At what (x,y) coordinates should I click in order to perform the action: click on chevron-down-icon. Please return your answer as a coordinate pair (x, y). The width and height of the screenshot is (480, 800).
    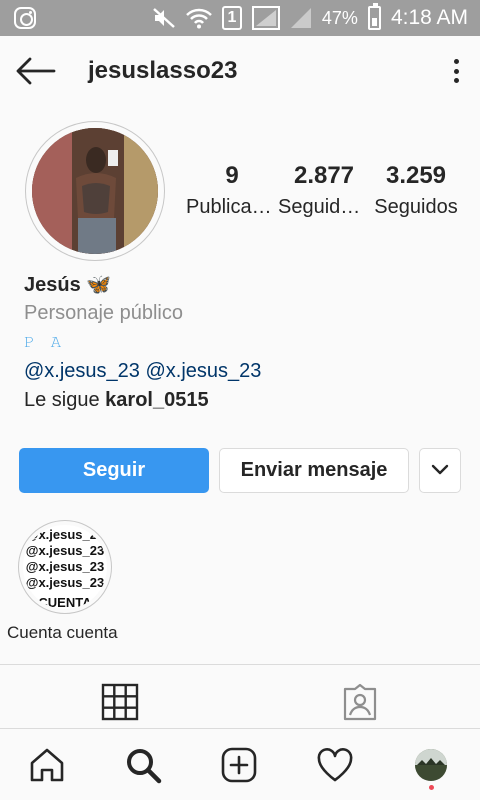
    Looking at the image, I should click on (440, 470).